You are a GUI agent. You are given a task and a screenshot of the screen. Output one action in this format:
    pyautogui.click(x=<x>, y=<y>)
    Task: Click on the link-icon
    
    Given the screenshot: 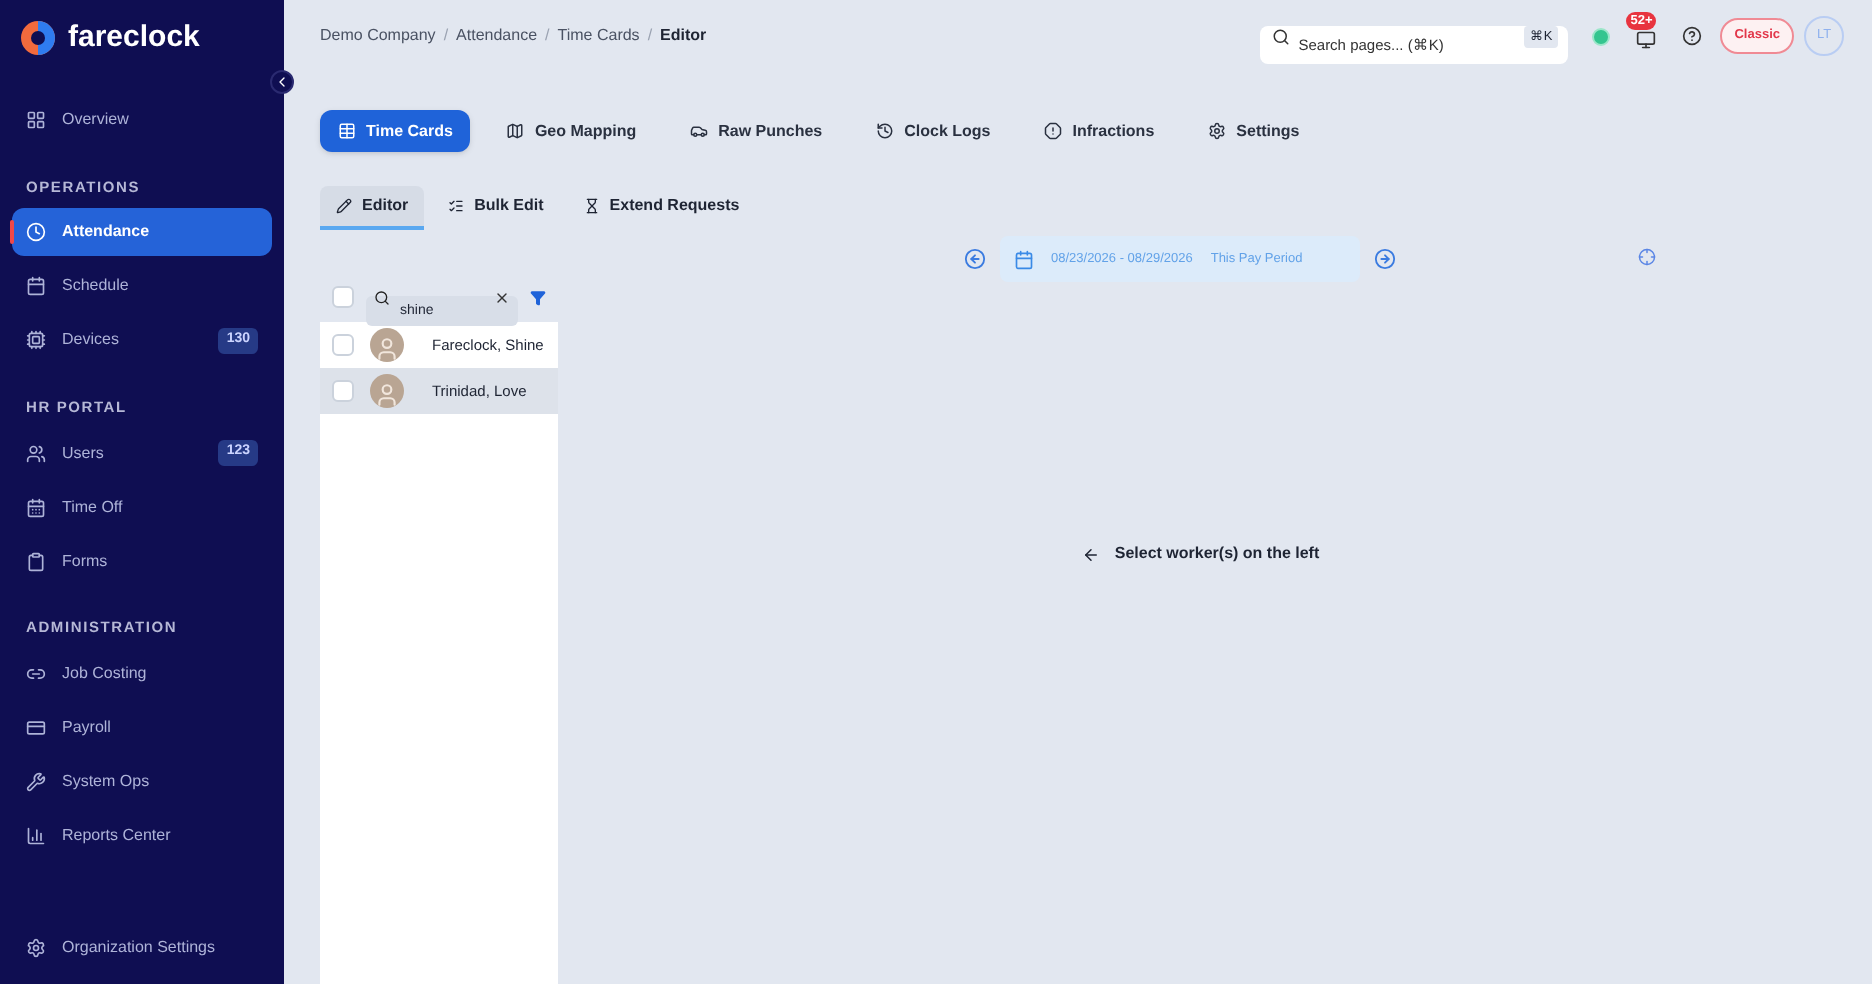 What is the action you would take?
    pyautogui.click(x=36, y=673)
    